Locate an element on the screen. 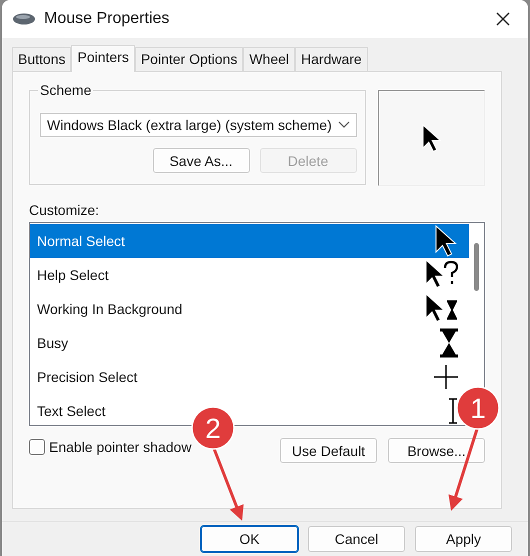 The height and width of the screenshot is (556, 530). checkbox-label: Enable pointer shadow is located at coordinates (120, 446).